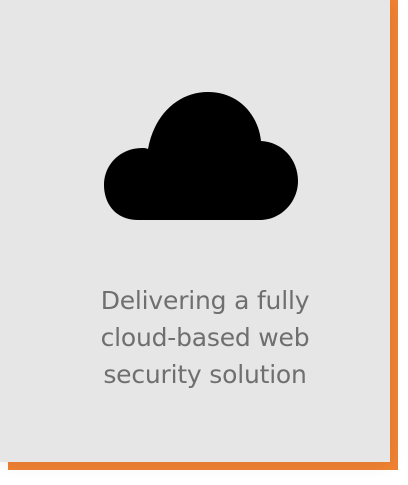 The width and height of the screenshot is (408, 485). I want to click on card-description-line-2: cloud-based web, so click(205, 337).